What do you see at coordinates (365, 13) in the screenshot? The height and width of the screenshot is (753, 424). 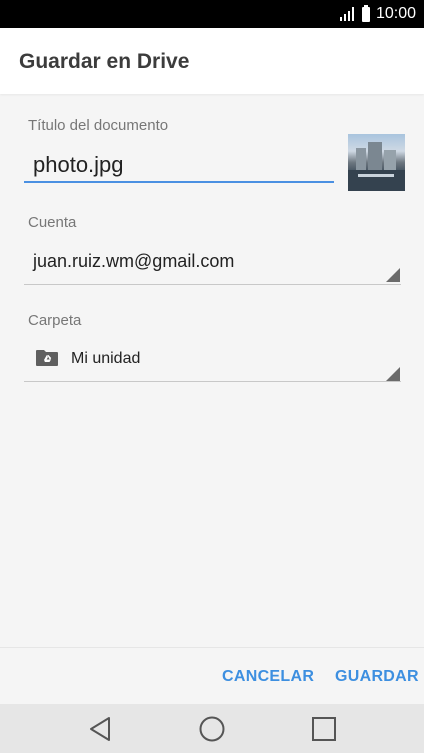 I see `battery-icon` at bounding box center [365, 13].